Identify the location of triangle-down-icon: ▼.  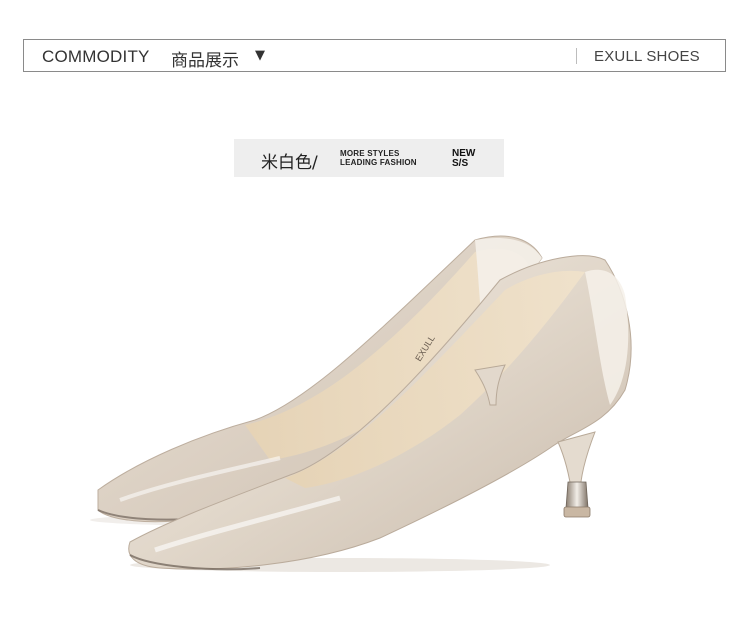
(260, 55).